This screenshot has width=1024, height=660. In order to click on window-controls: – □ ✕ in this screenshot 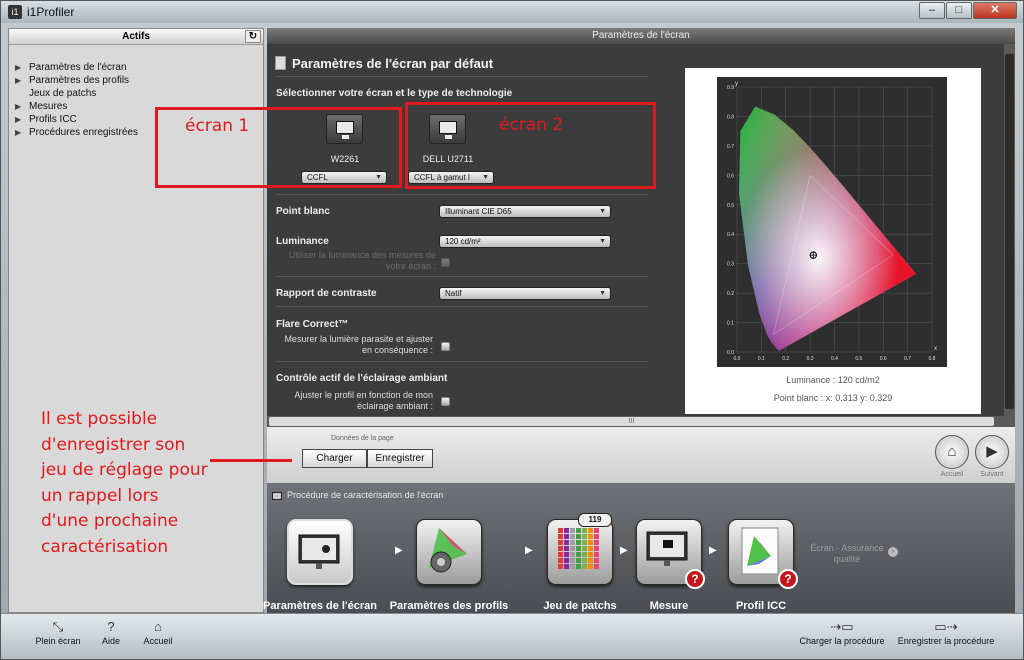, I will do `click(967, 10)`.